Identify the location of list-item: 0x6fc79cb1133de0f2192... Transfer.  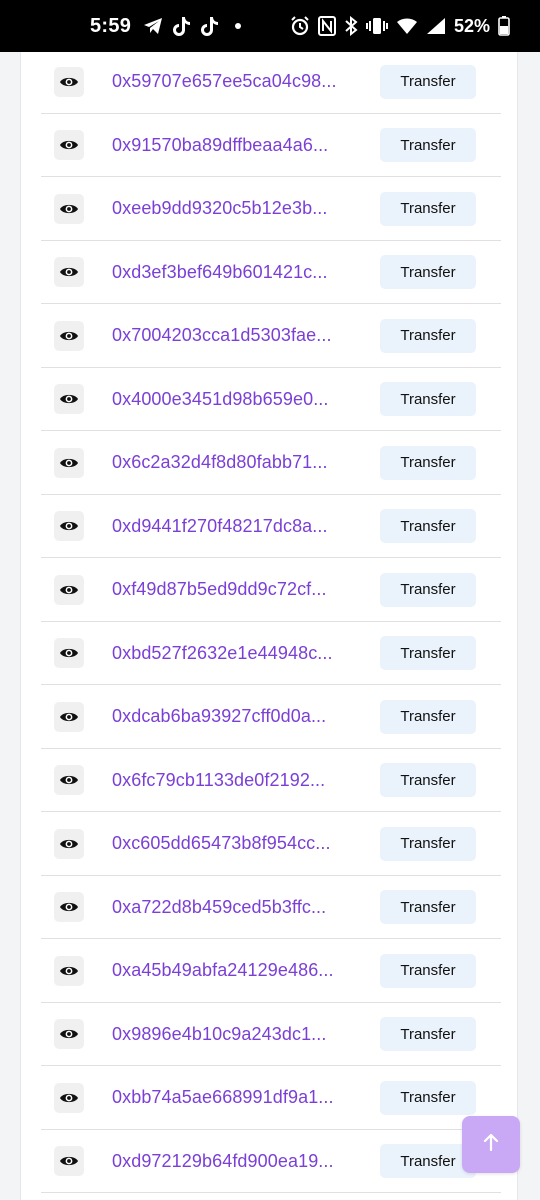
(271, 780).